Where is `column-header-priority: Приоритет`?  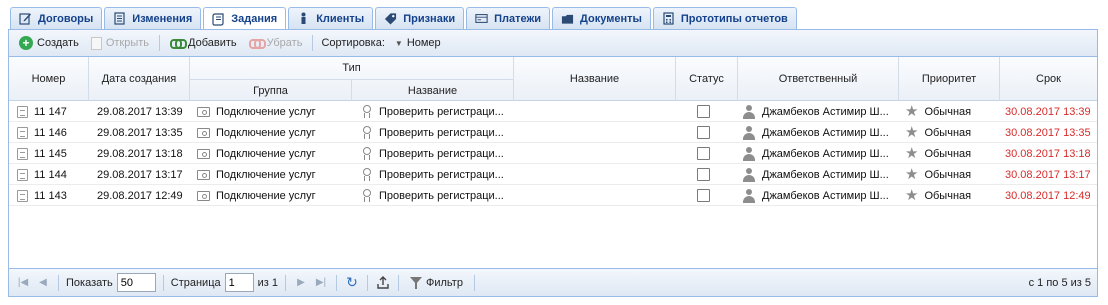
column-header-priority: Приоритет is located at coordinates (949, 79).